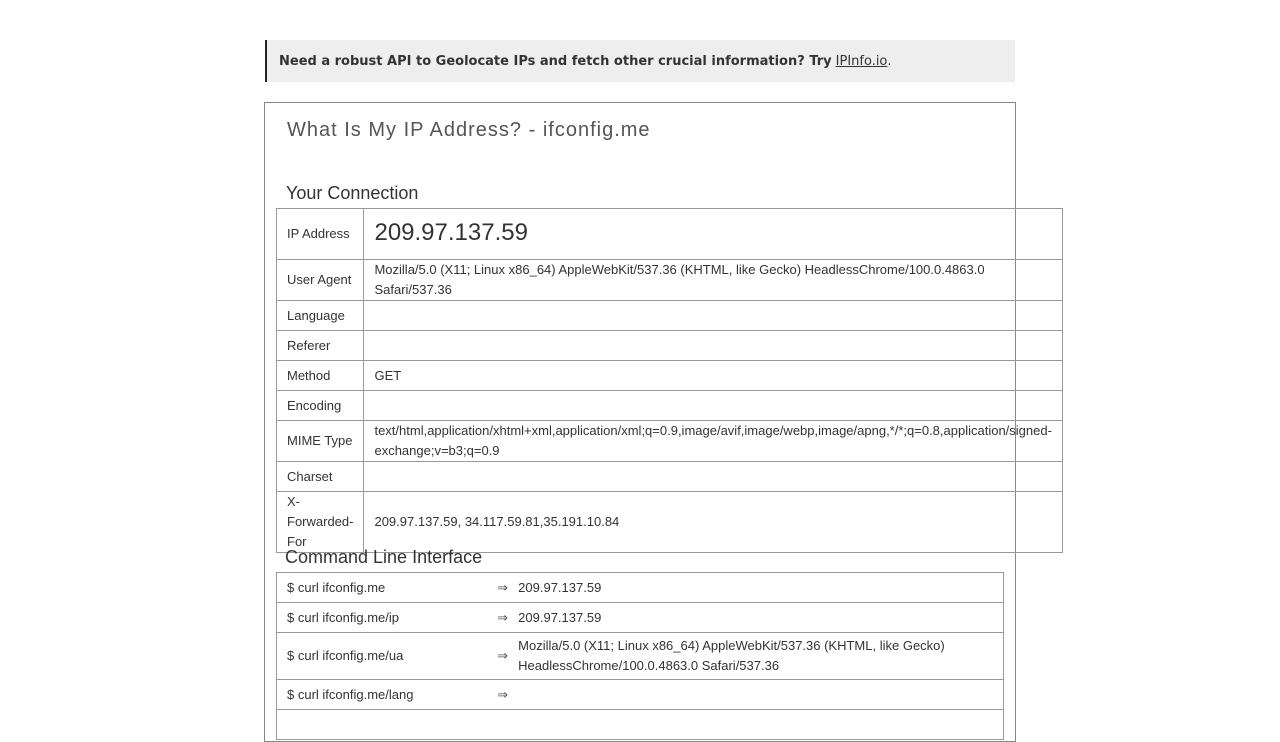  I want to click on table-row: $ curl ifconfig.me ⇒ 209.97.137.59, so click(640, 587).